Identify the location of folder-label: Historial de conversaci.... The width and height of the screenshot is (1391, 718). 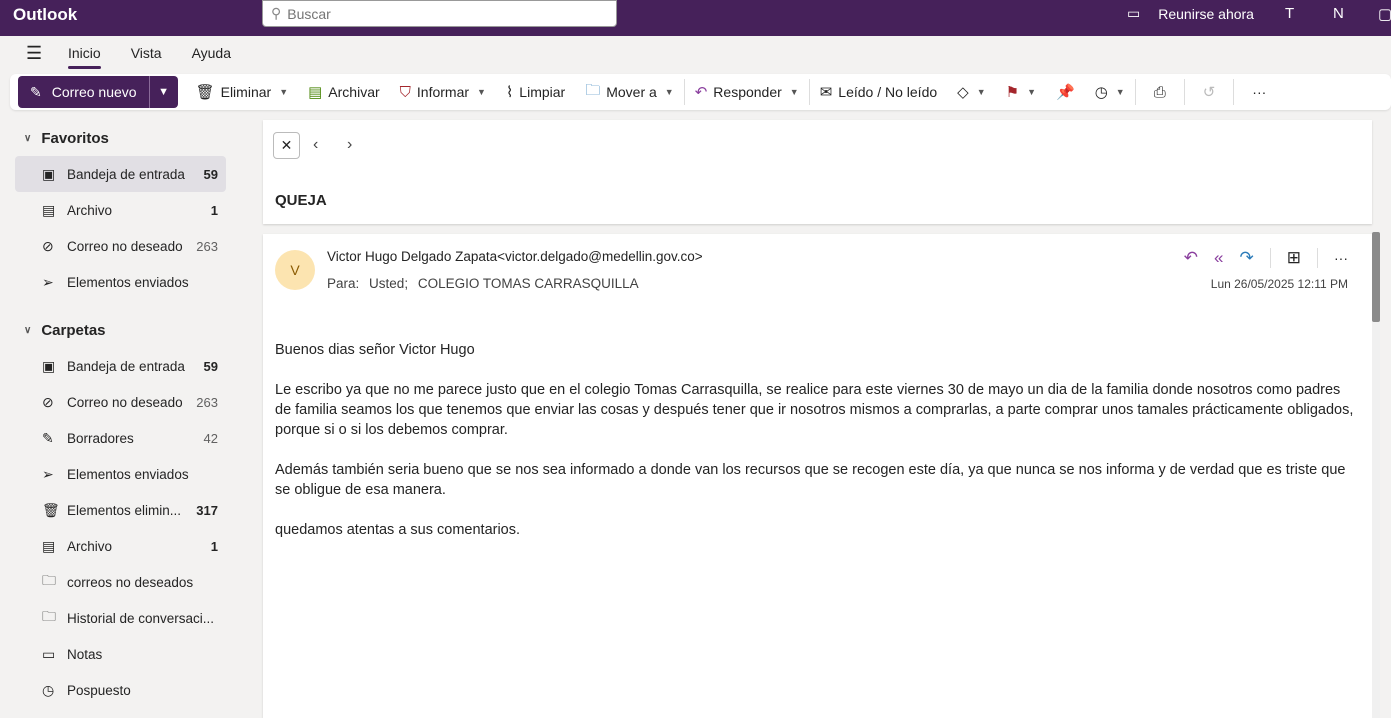
(141, 618).